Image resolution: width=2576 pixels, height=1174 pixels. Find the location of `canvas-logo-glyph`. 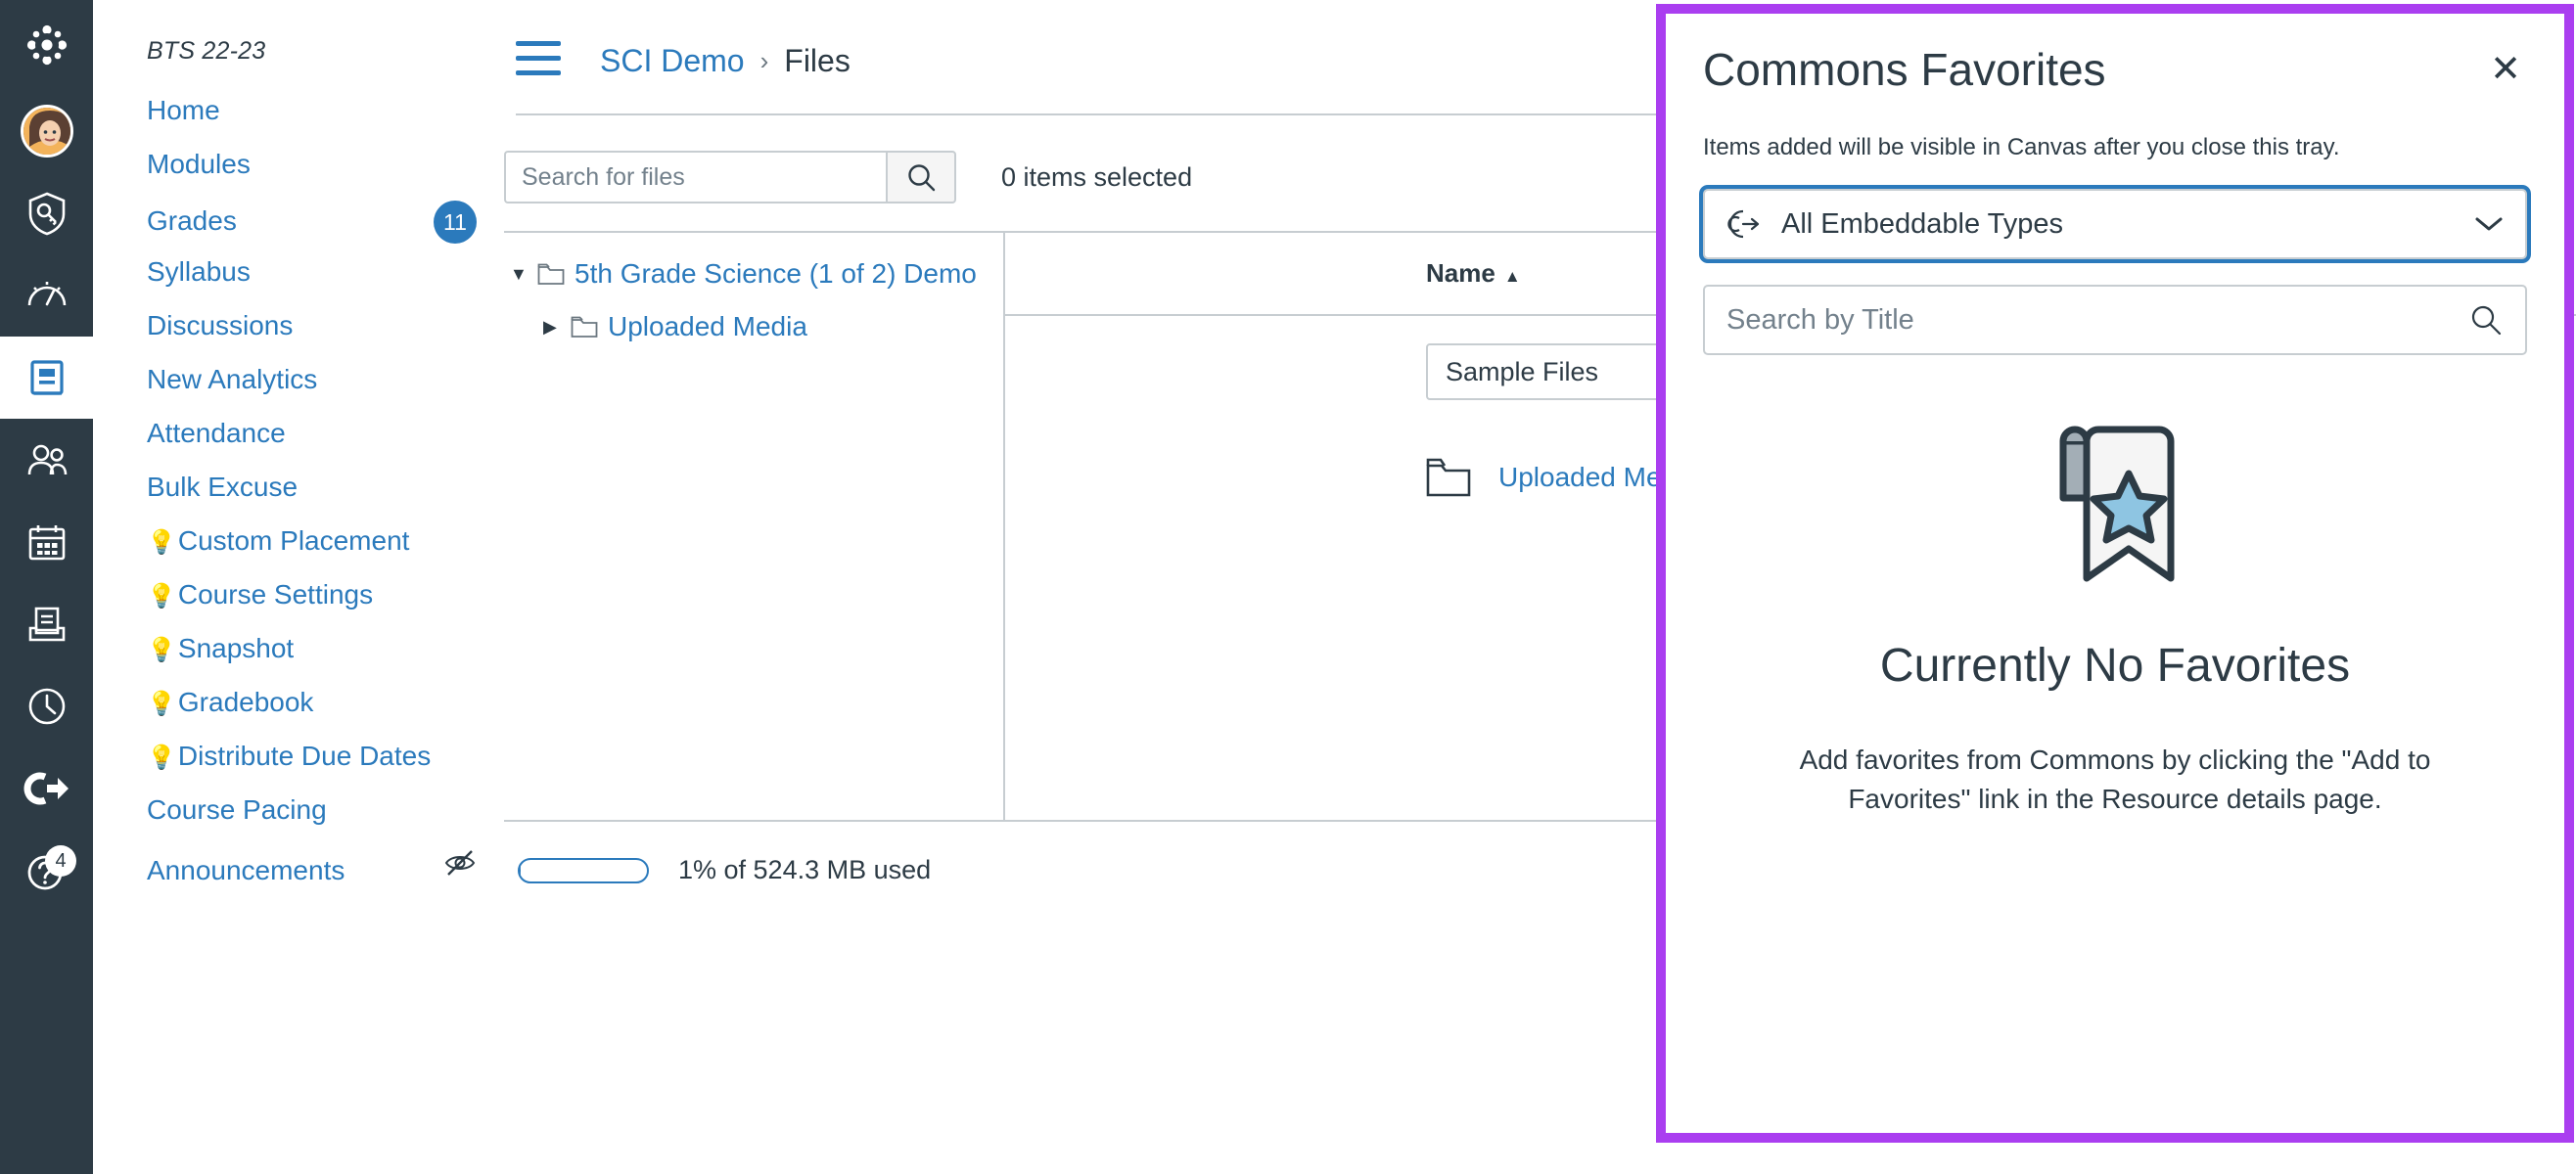

canvas-logo-glyph is located at coordinates (47, 45).